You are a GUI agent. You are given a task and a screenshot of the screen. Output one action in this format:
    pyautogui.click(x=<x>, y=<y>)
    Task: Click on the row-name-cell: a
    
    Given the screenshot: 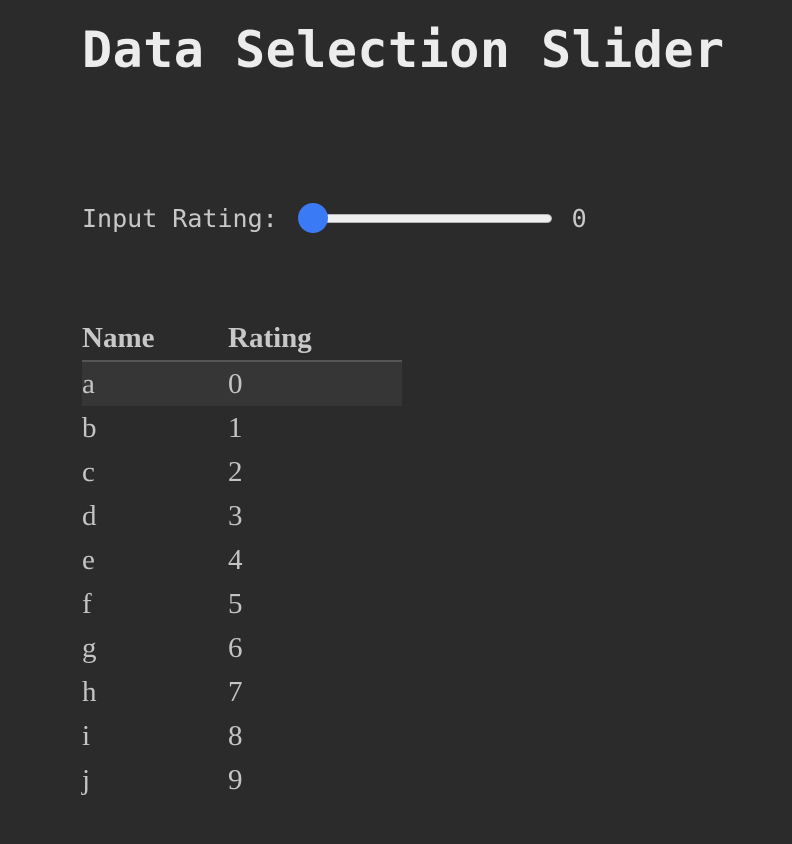 What is the action you would take?
    pyautogui.click(x=155, y=383)
    